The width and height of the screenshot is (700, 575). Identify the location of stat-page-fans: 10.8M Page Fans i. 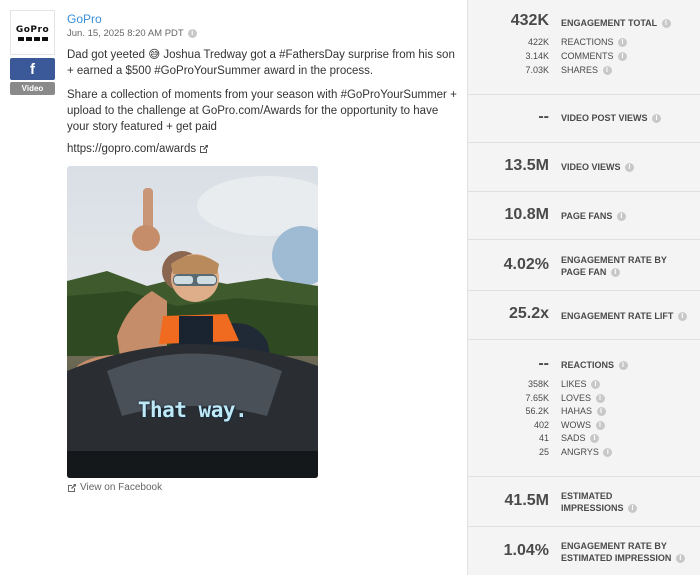
(584, 216).